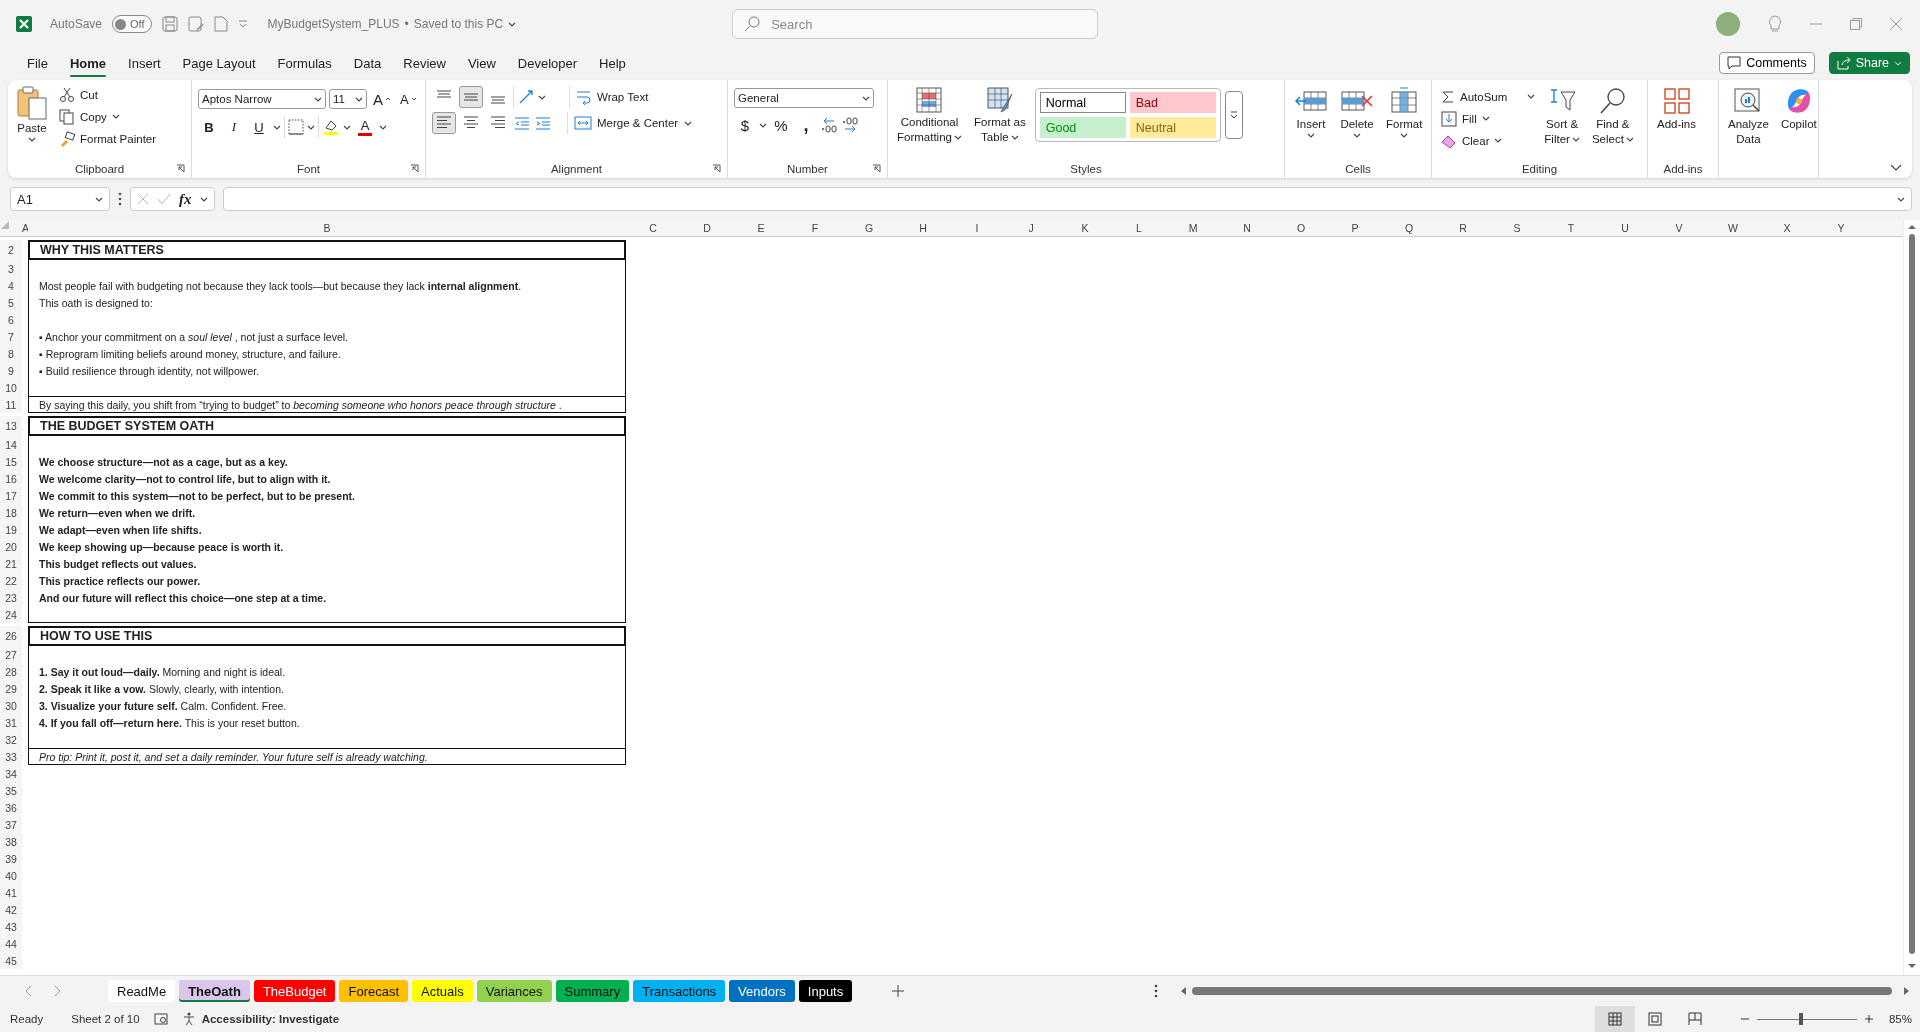 The image size is (1920, 1032). What do you see at coordinates (214, 991) in the screenshot?
I see `sheet-tab: TheOath` at bounding box center [214, 991].